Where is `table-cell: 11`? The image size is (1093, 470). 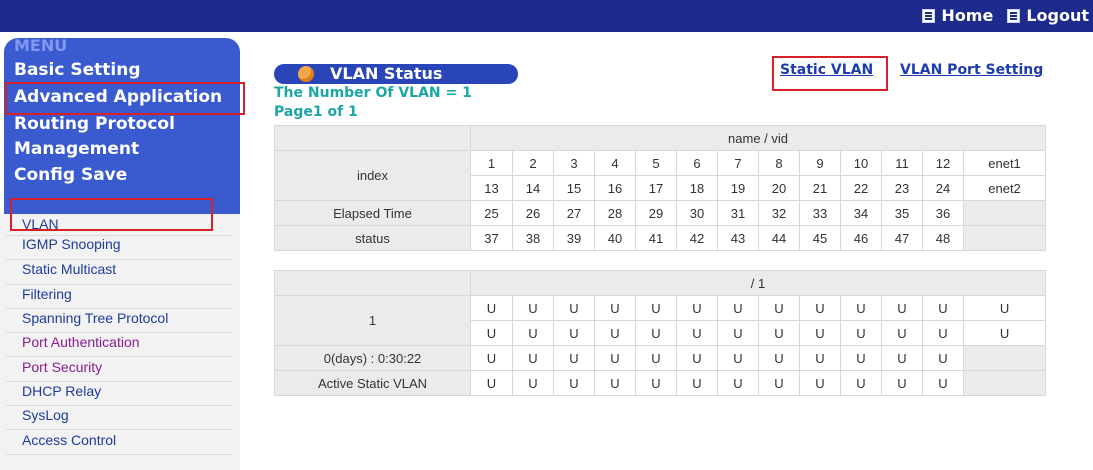
table-cell: 11 is located at coordinates (902, 163).